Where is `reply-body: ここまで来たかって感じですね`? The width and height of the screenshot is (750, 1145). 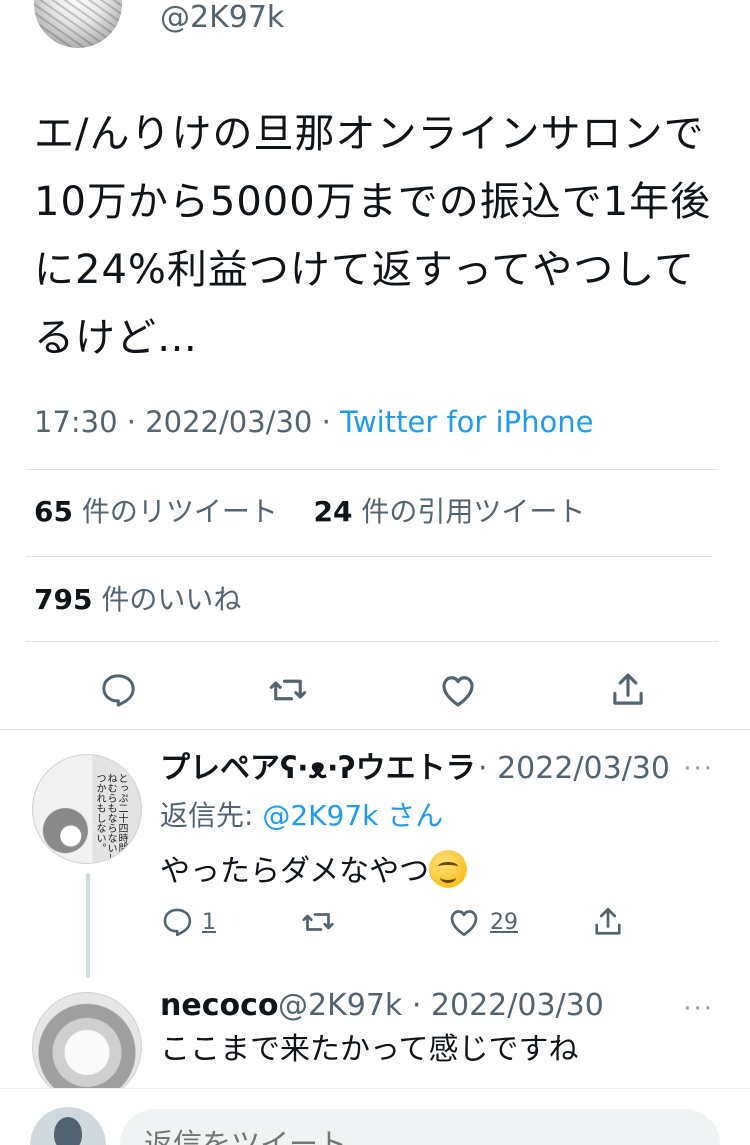 reply-body: ここまで来たかって感じですね is located at coordinates (369, 1049).